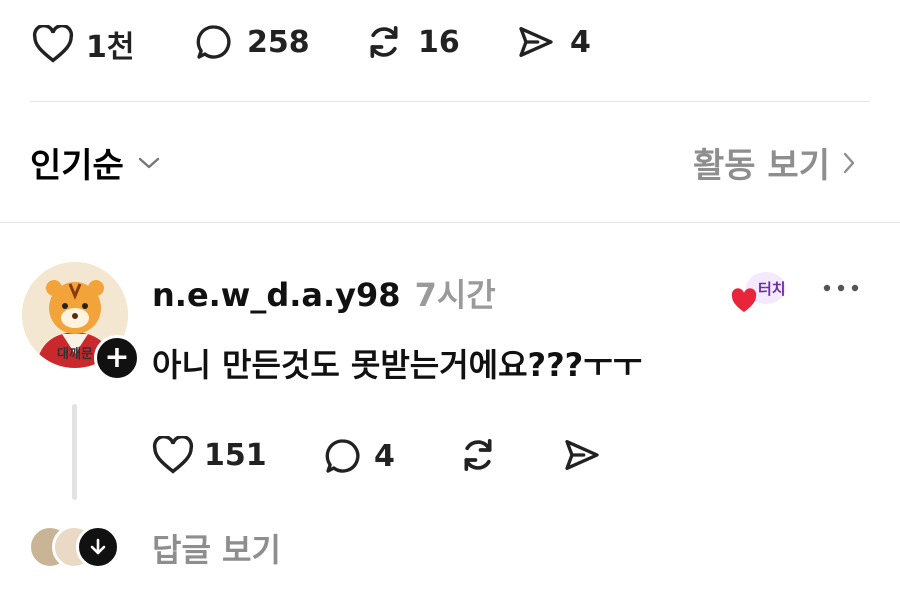 This screenshot has height=593, width=900. What do you see at coordinates (74, 452) in the screenshot?
I see `thread-line` at bounding box center [74, 452].